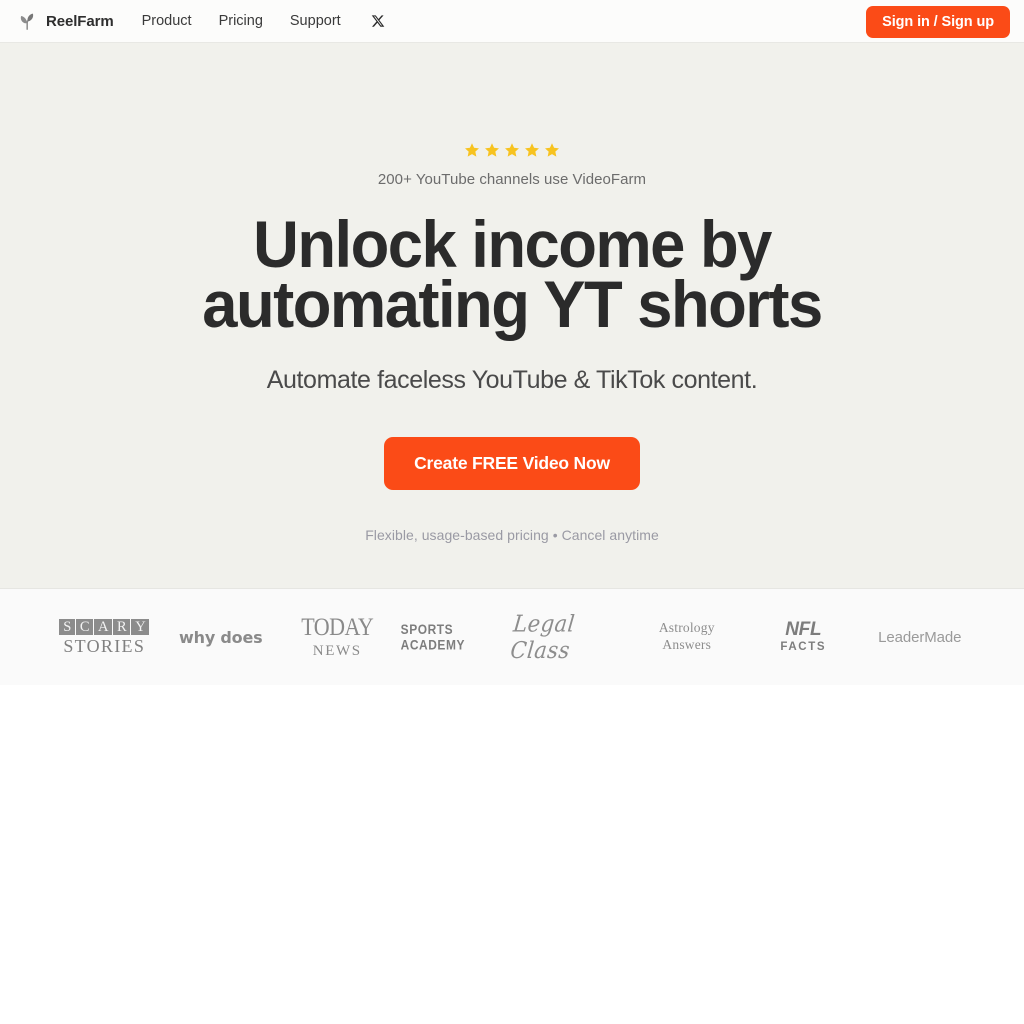 The image size is (1024, 1024). What do you see at coordinates (803, 630) in the screenshot?
I see `nfl-facts-line-1: NFL` at bounding box center [803, 630].